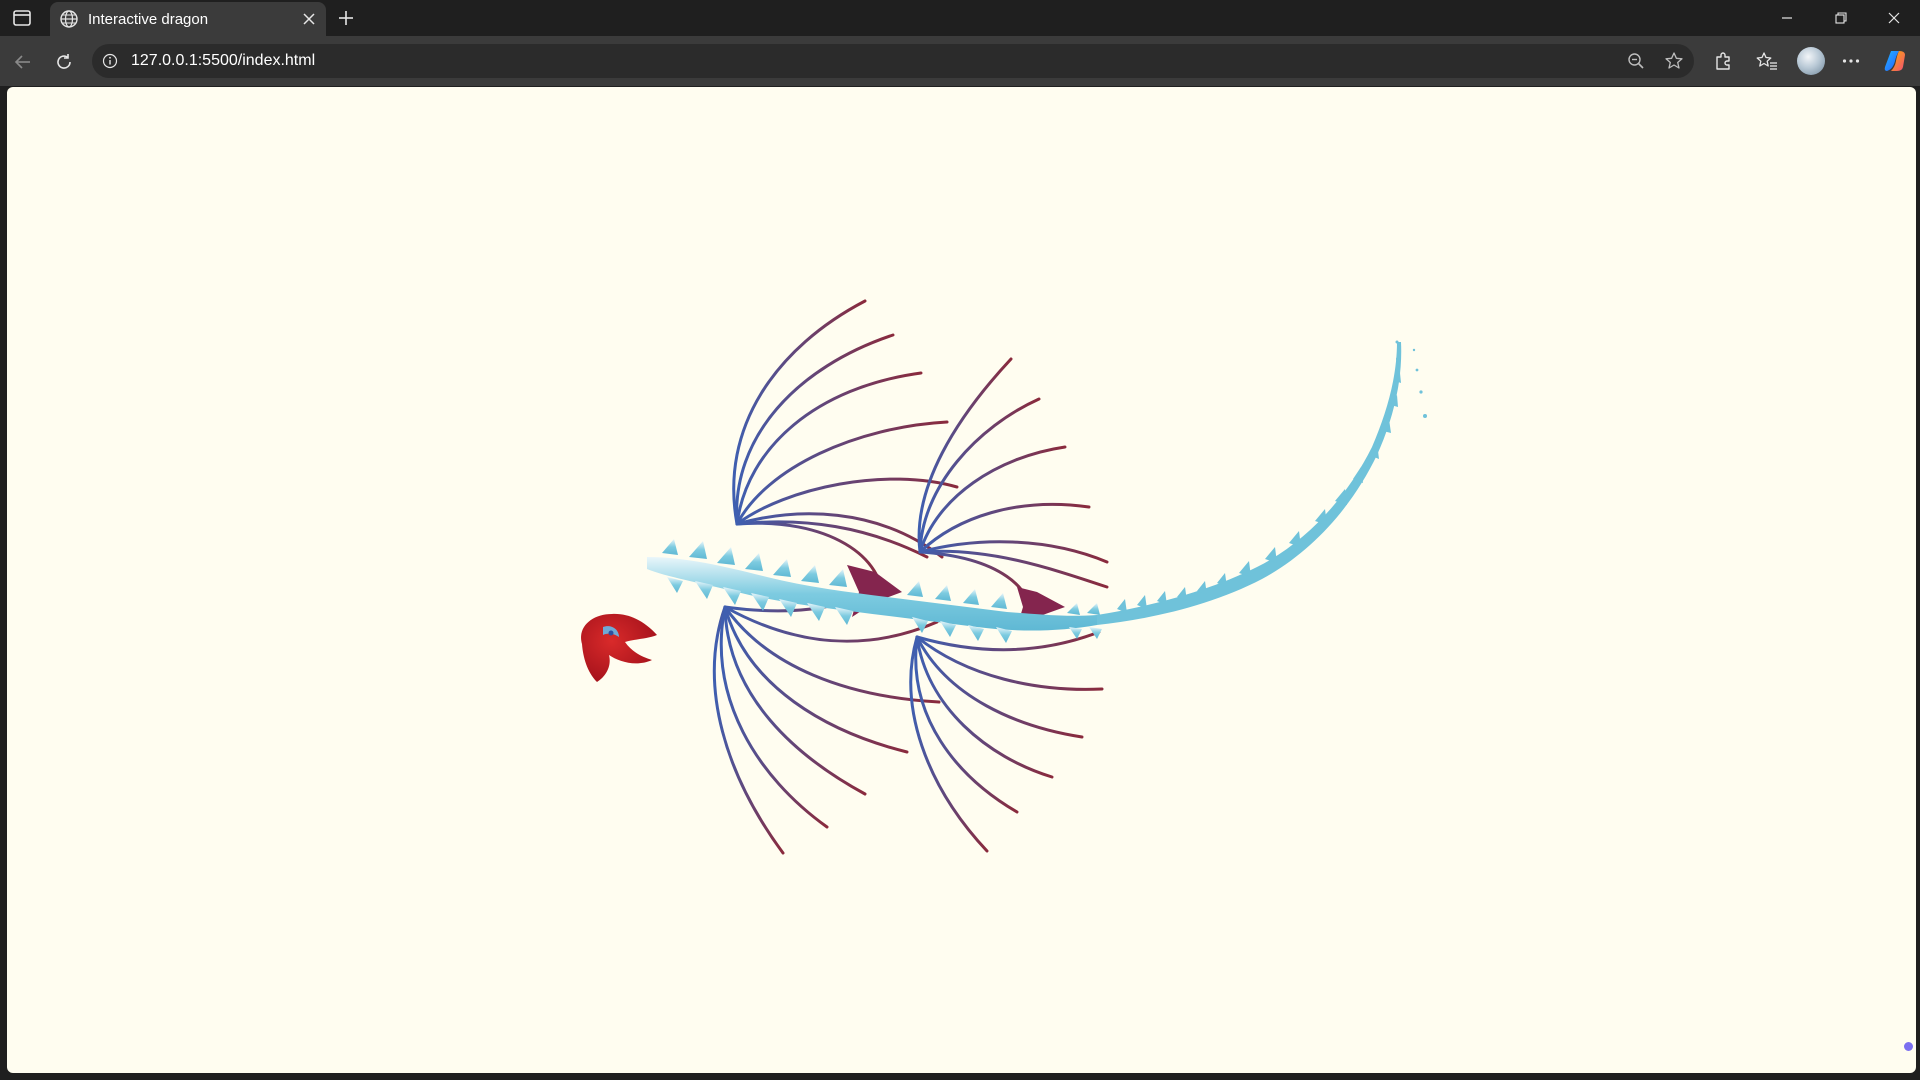 The height and width of the screenshot is (1080, 1920). What do you see at coordinates (1723, 61) in the screenshot?
I see `extensions-icon` at bounding box center [1723, 61].